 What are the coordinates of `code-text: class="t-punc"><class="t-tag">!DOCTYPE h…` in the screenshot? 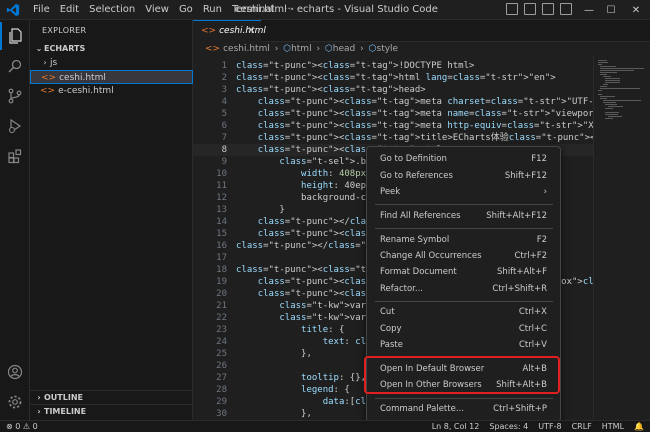 It's located at (355, 66).